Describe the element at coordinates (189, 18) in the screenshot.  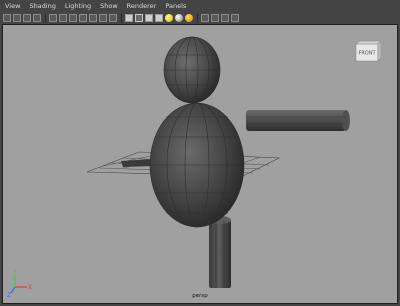
I see `ambient-occlusion-icon` at that location.